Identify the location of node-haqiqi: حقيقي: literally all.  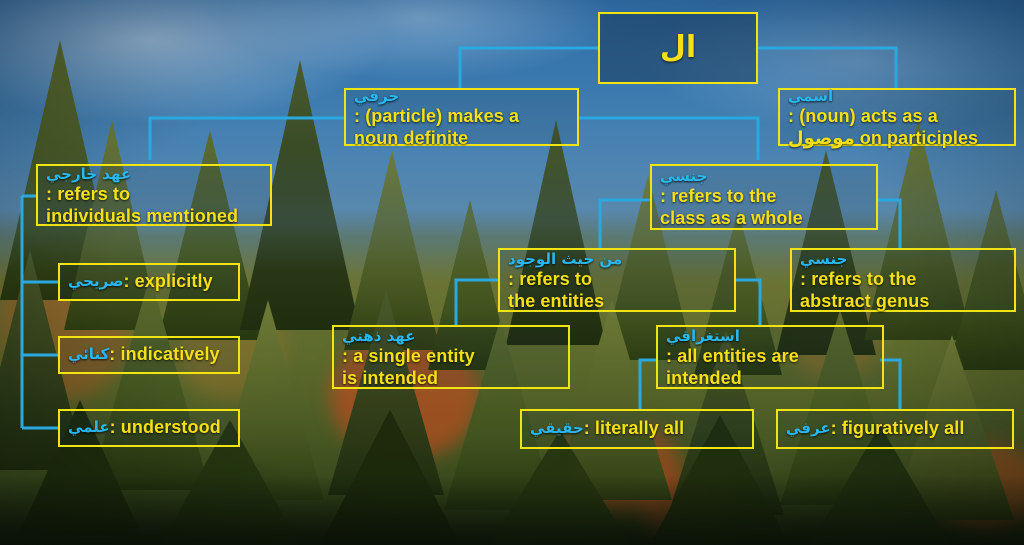
(637, 429).